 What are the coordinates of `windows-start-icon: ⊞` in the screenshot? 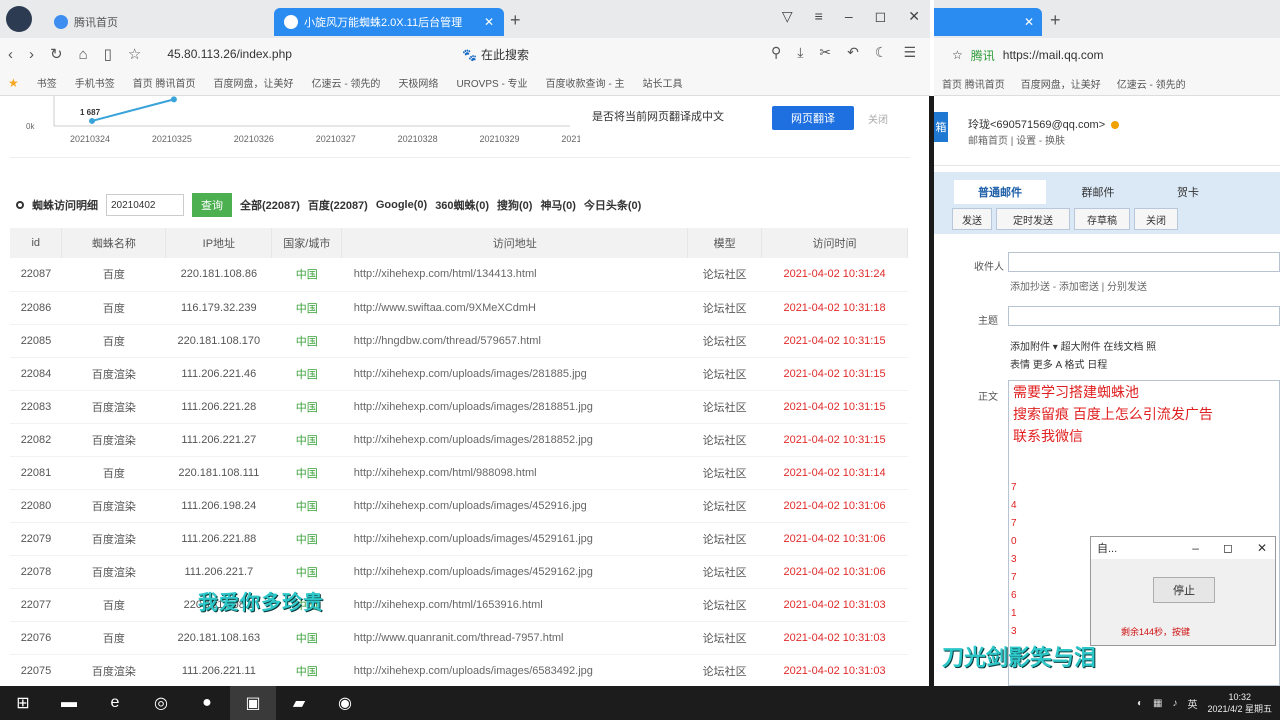 It's located at (23, 703).